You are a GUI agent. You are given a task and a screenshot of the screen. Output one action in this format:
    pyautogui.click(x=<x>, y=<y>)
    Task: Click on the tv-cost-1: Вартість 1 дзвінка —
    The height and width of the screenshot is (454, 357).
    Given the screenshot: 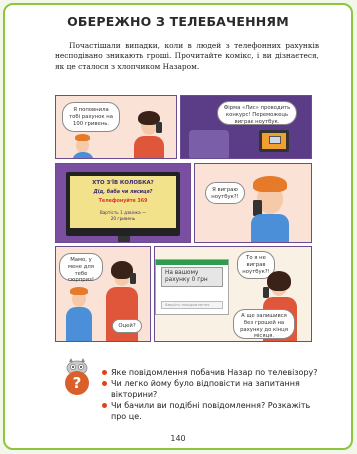 What is the action you would take?
    pyautogui.click(x=123, y=212)
    